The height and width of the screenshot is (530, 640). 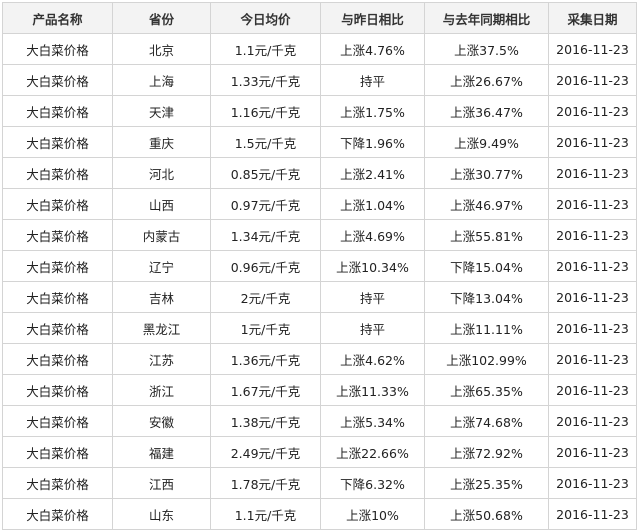 What do you see at coordinates (57, 18) in the screenshot?
I see `header-product-name: 产品名称` at bounding box center [57, 18].